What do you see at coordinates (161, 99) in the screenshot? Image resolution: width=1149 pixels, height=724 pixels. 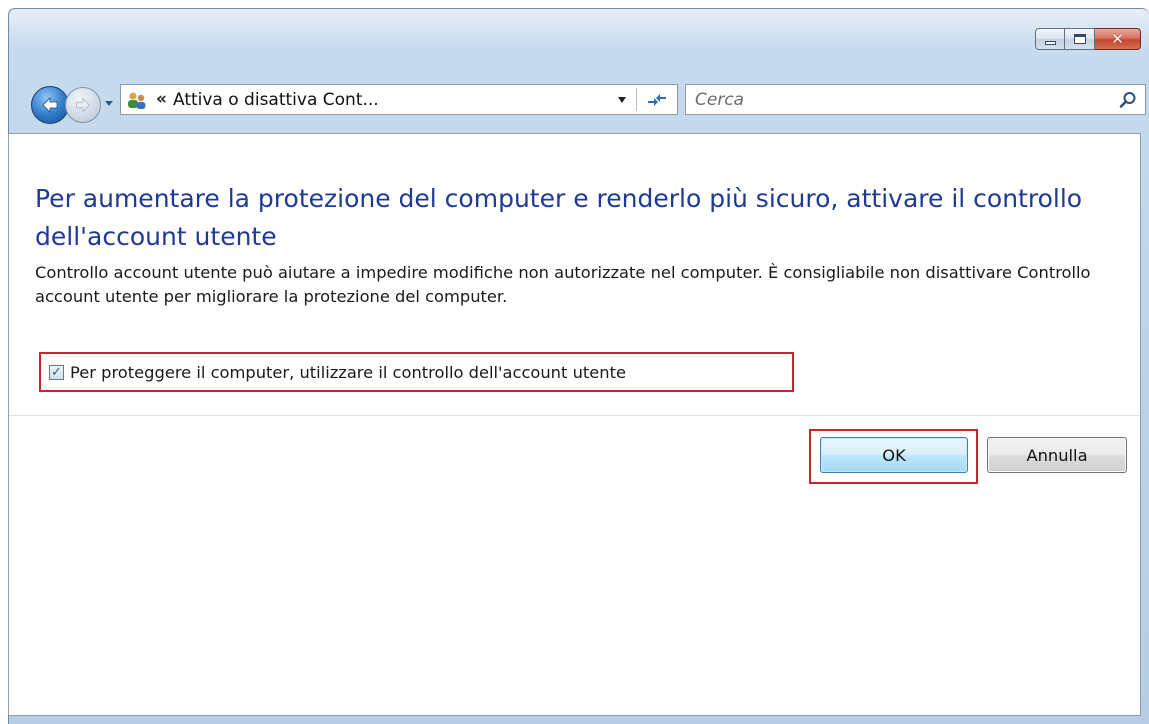 I see `breadcrumb-overflow: «` at bounding box center [161, 99].